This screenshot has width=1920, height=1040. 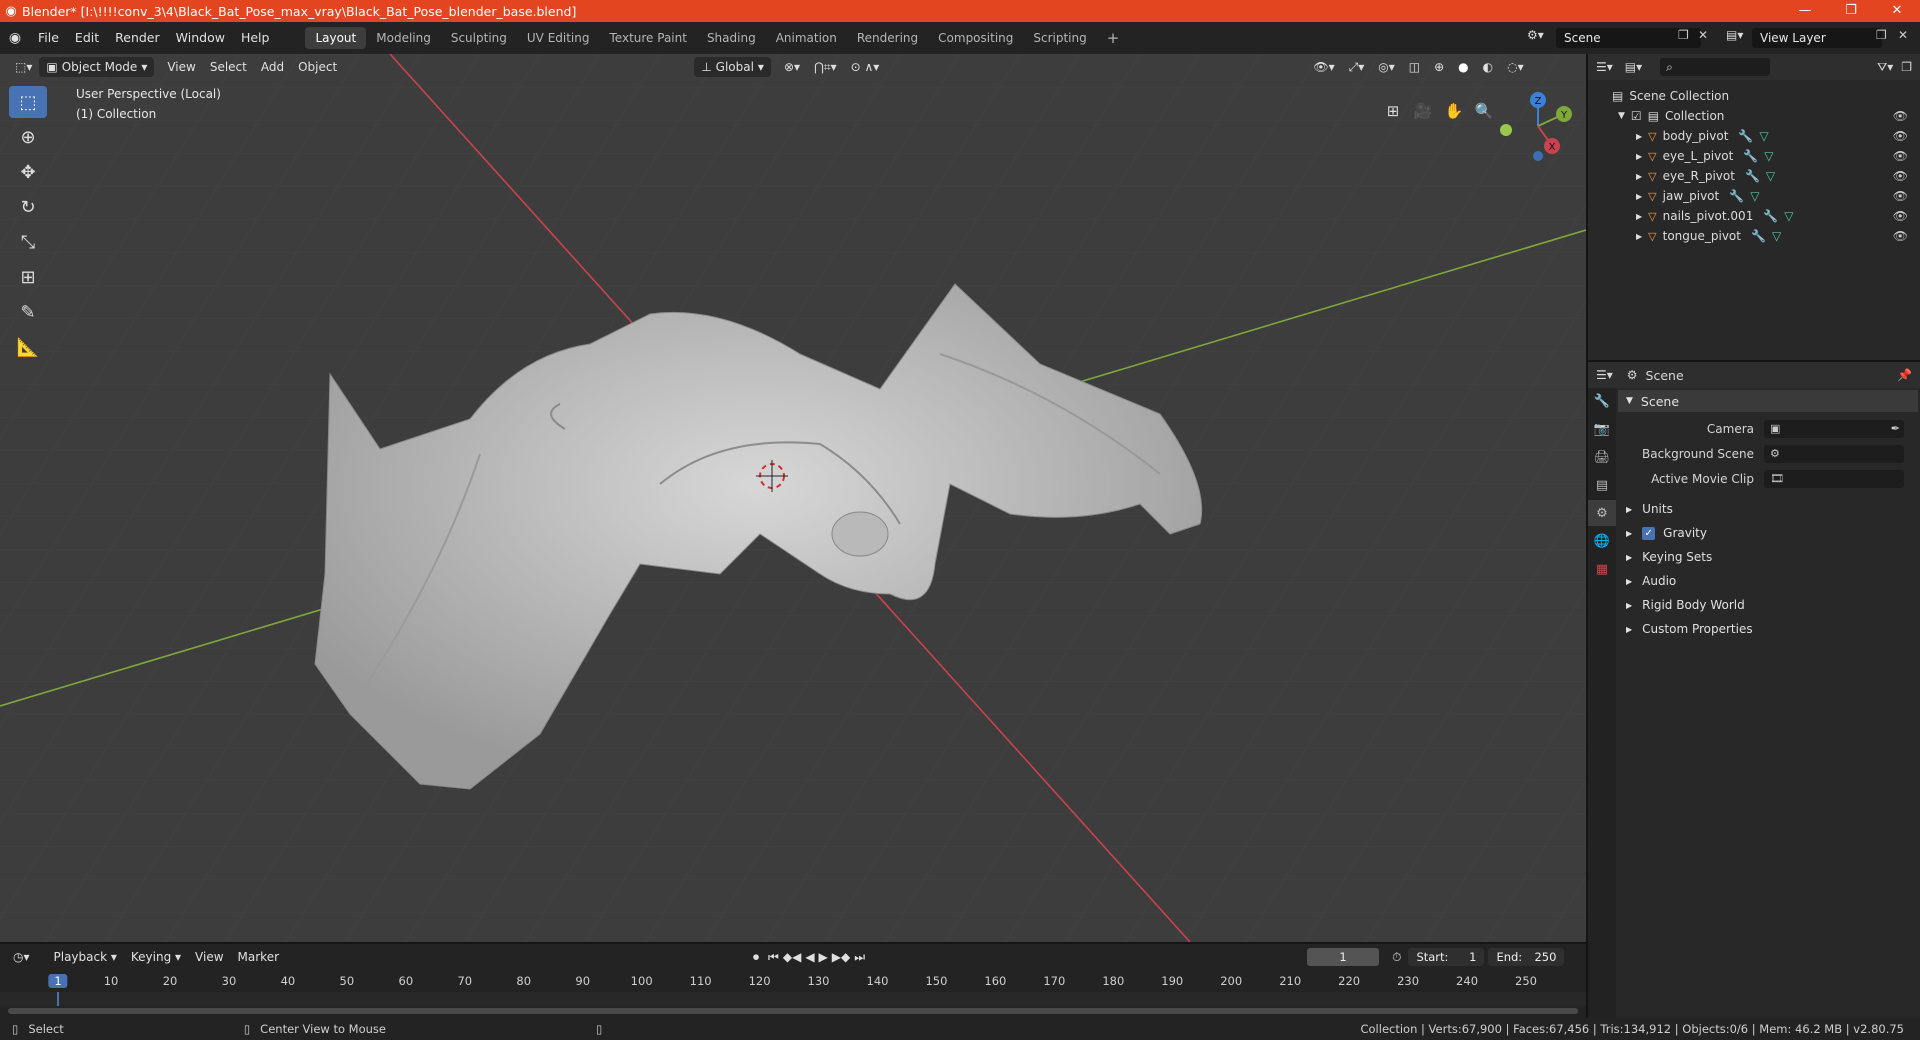 I want to click on scene-remove-icon: ✕, so click(x=1703, y=35).